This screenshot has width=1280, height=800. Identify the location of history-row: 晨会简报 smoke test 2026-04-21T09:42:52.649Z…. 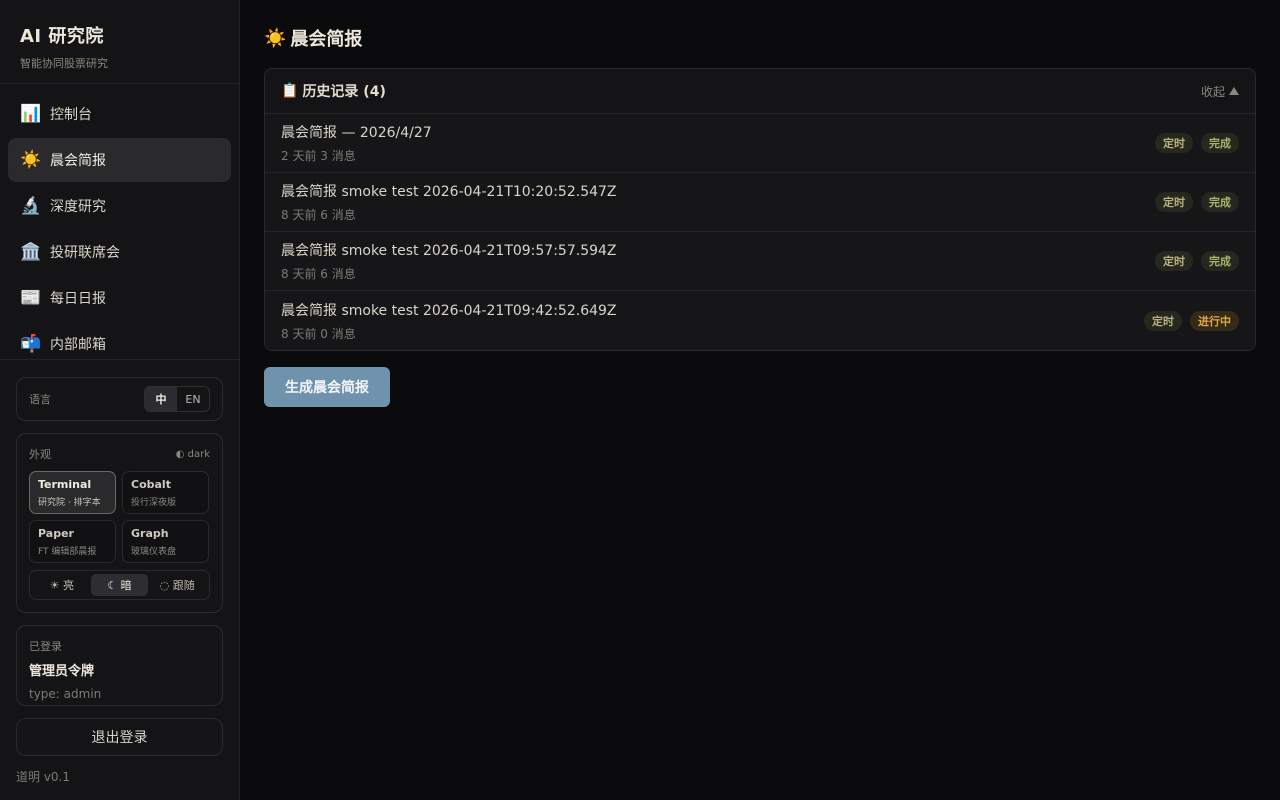
(760, 320).